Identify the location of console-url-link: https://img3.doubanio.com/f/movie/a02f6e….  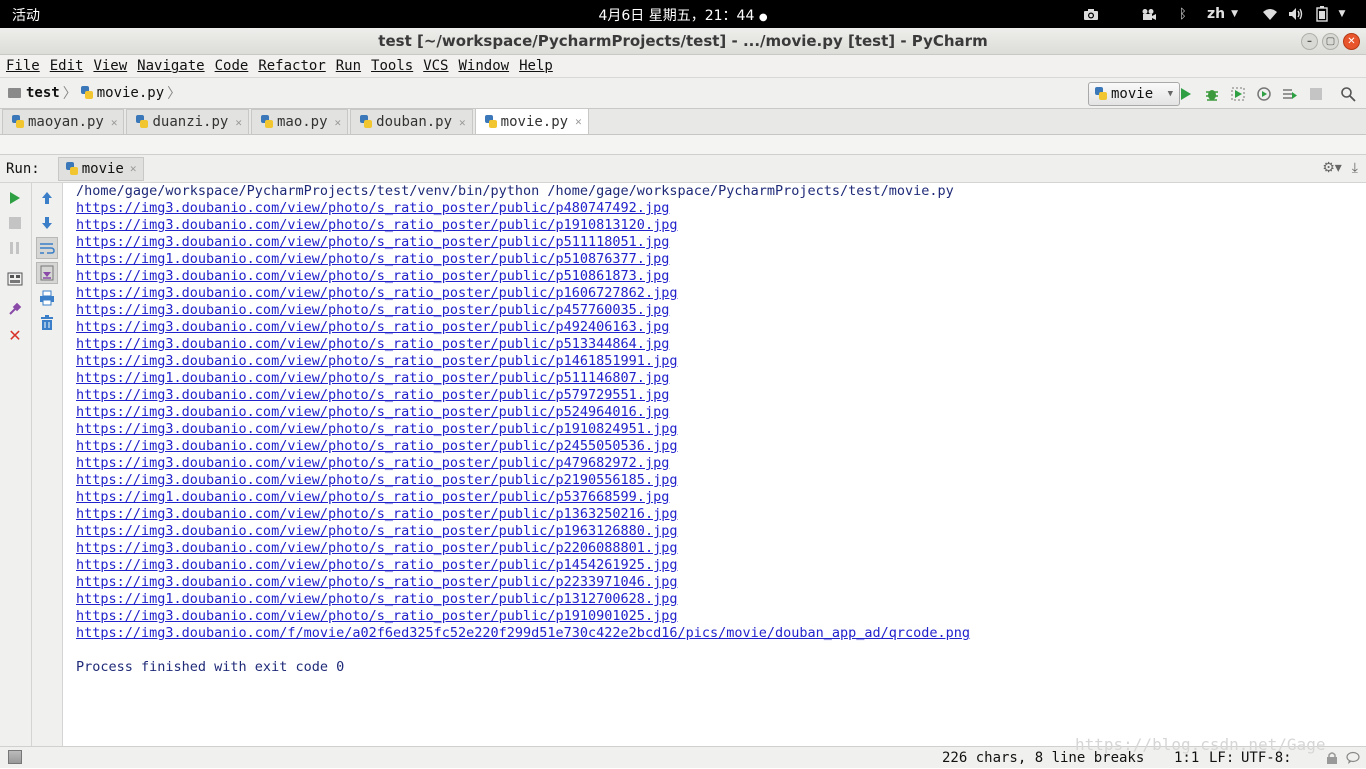
(721, 633).